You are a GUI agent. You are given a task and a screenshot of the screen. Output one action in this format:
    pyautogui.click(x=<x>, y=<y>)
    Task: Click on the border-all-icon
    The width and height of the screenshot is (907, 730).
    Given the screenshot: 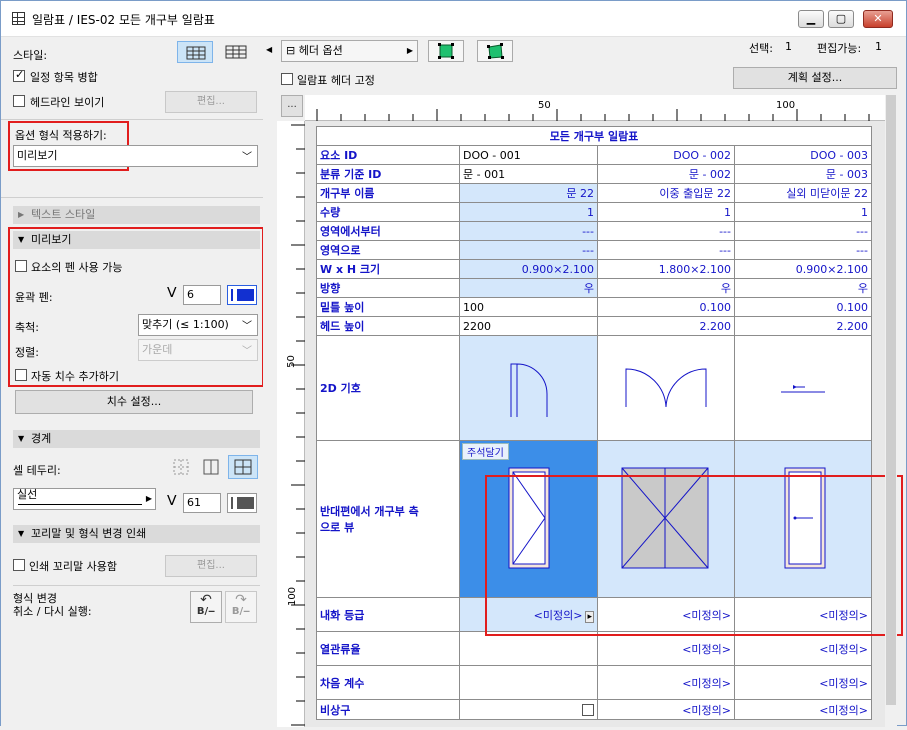 What is the action you would take?
    pyautogui.click(x=243, y=467)
    